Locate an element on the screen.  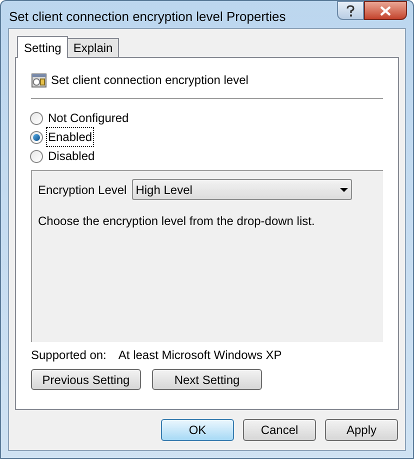
radio-option: Enabled is located at coordinates (62, 137).